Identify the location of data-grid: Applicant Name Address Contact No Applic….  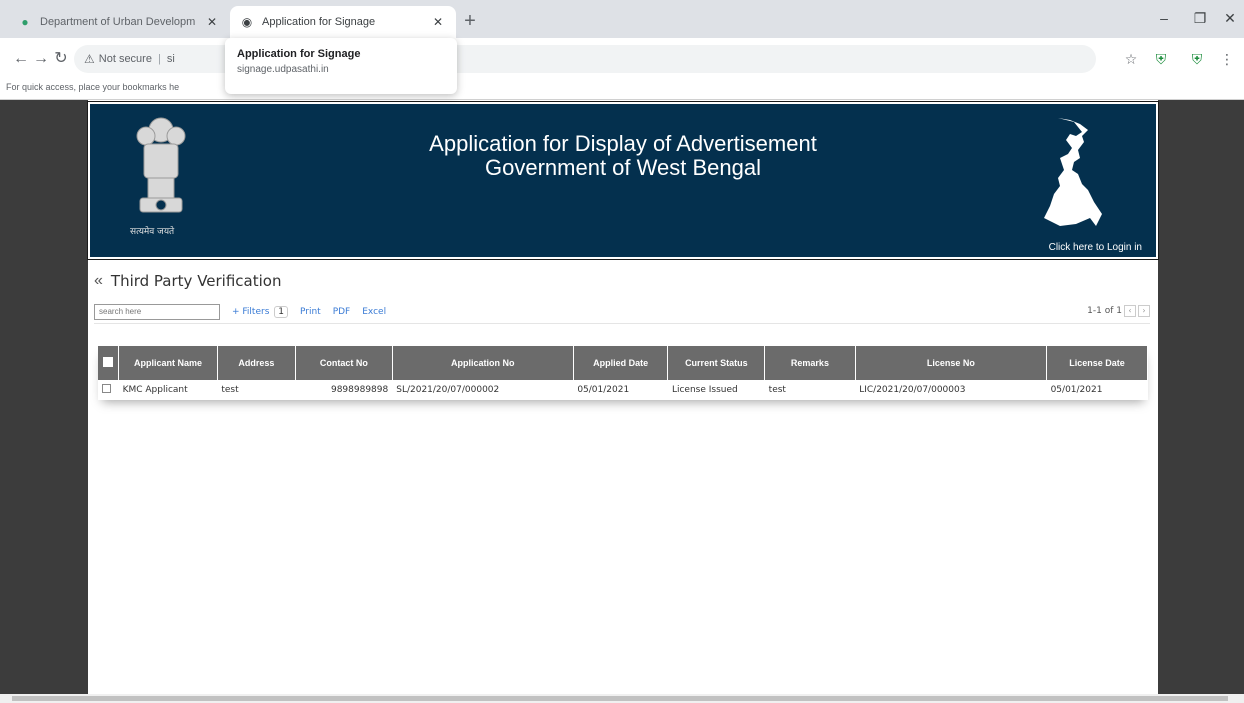
(623, 373).